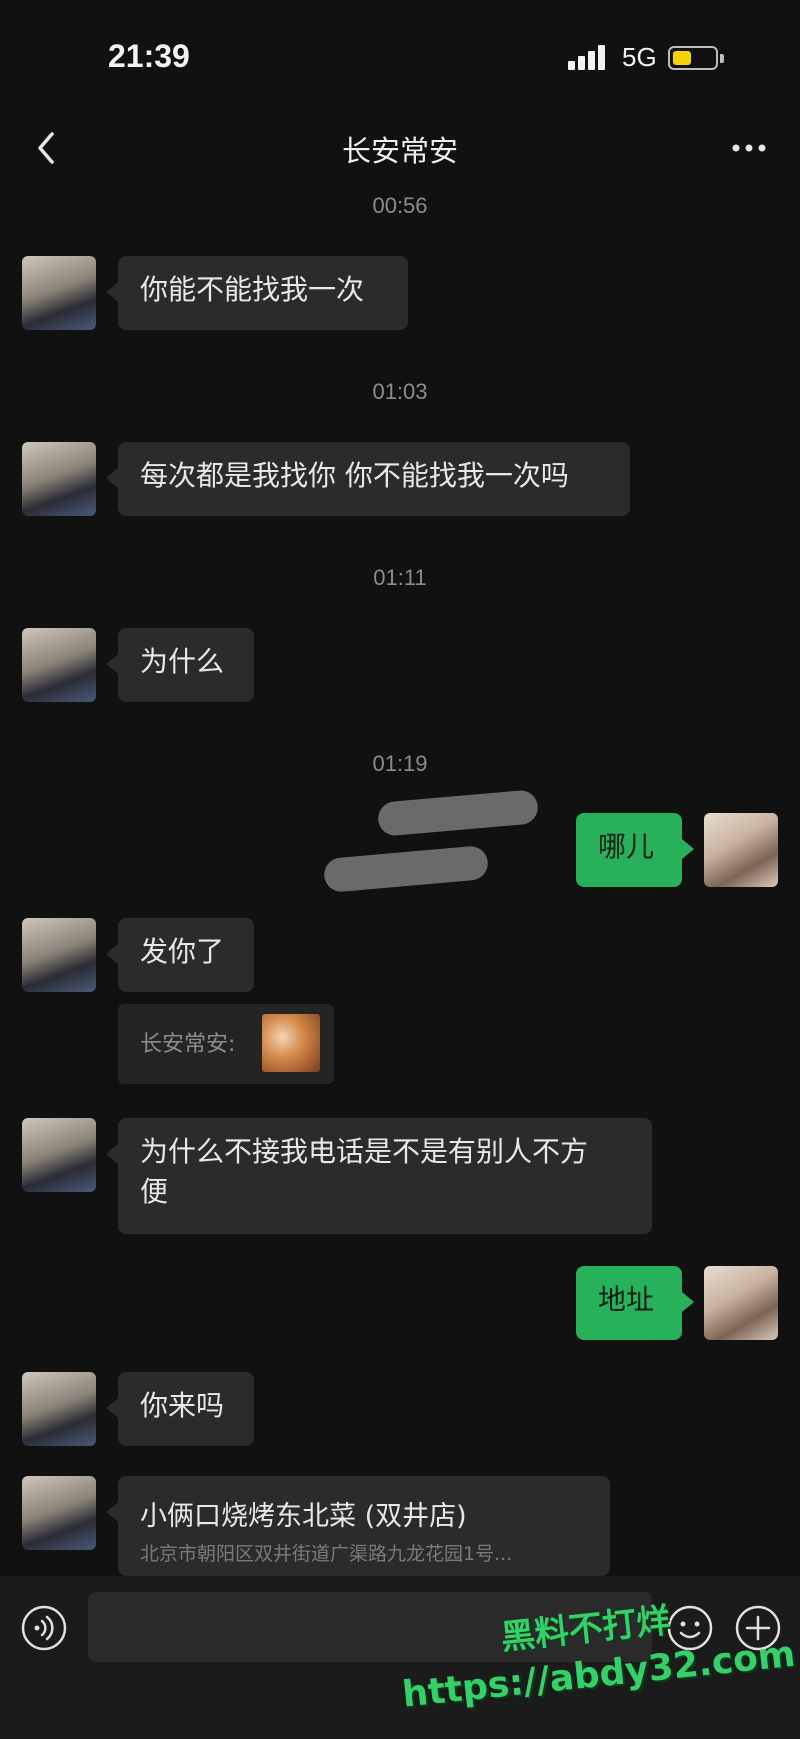  What do you see at coordinates (400, 55) in the screenshot?
I see `status-bar: 21:39 5G` at bounding box center [400, 55].